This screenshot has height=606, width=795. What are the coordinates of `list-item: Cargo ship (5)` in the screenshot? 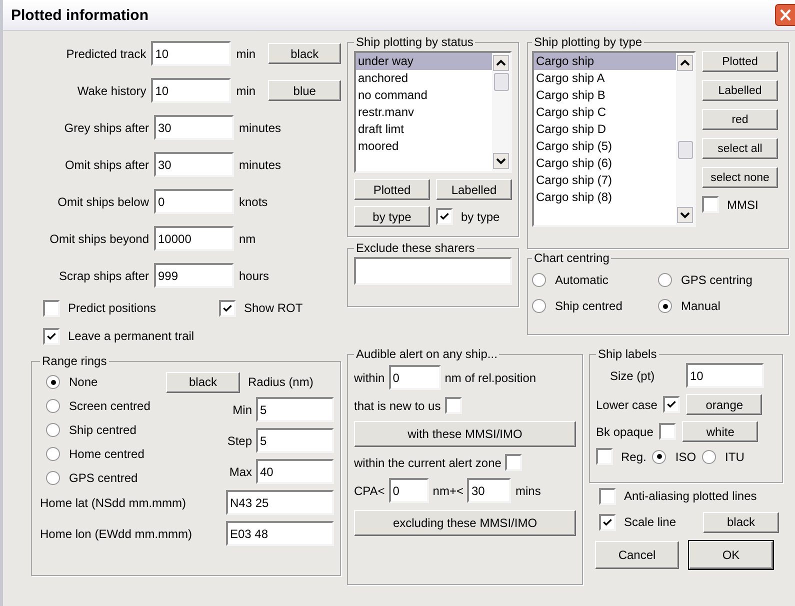 It's located at (605, 146).